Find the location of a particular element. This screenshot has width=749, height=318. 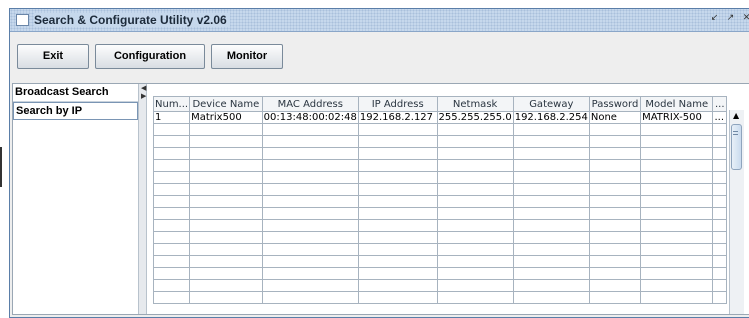

table-scrollbar: ▲ is located at coordinates (736, 212).